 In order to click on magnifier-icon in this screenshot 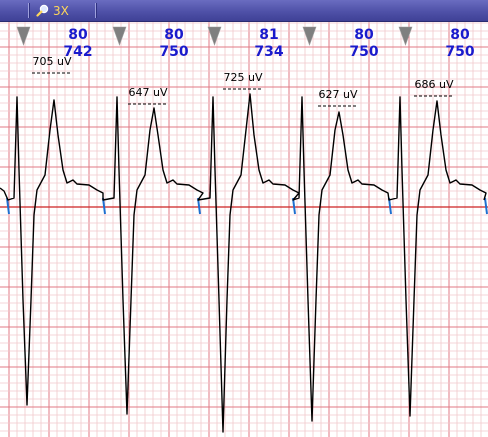, I will do `click(42, 10)`.